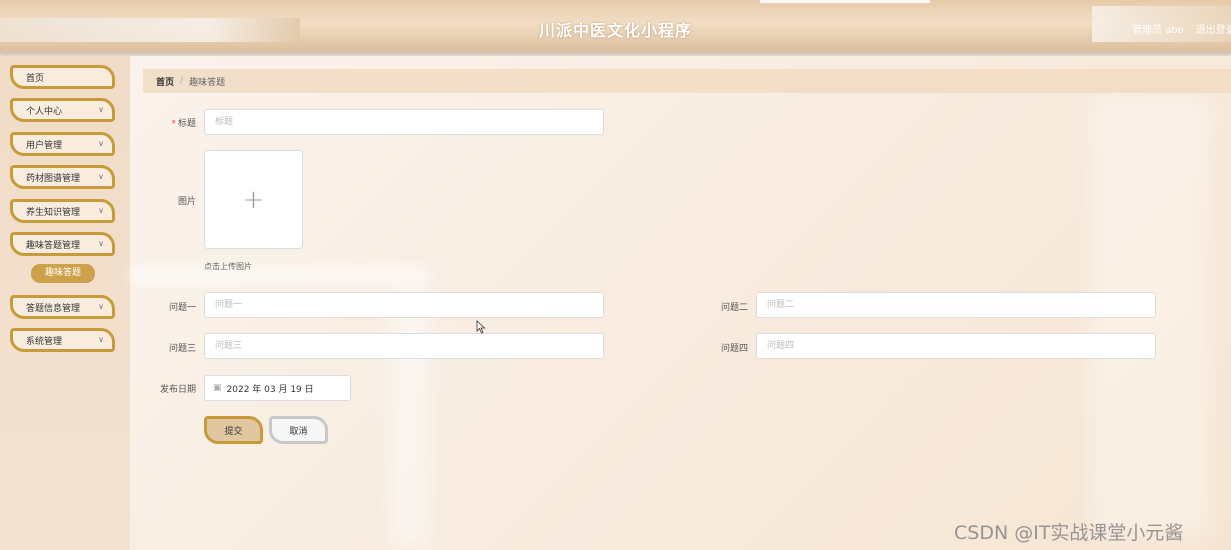  What do you see at coordinates (270, 389) in the screenshot?
I see `publish-date-value: 2022 年 03 月 19 日` at bounding box center [270, 389].